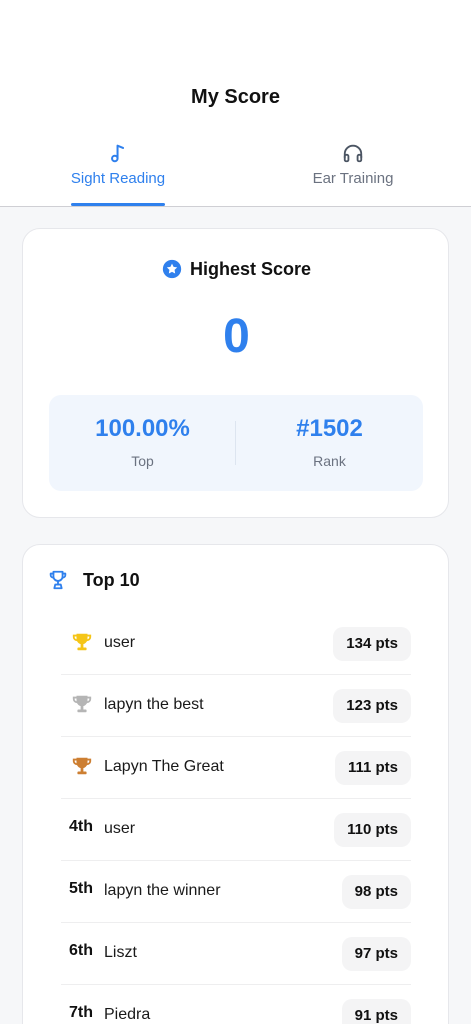 Image resolution: width=471 pixels, height=1024 pixels. Describe the element at coordinates (236, 1004) in the screenshot. I see `leaderboard-row: 7th Piedra 91 pts` at that location.